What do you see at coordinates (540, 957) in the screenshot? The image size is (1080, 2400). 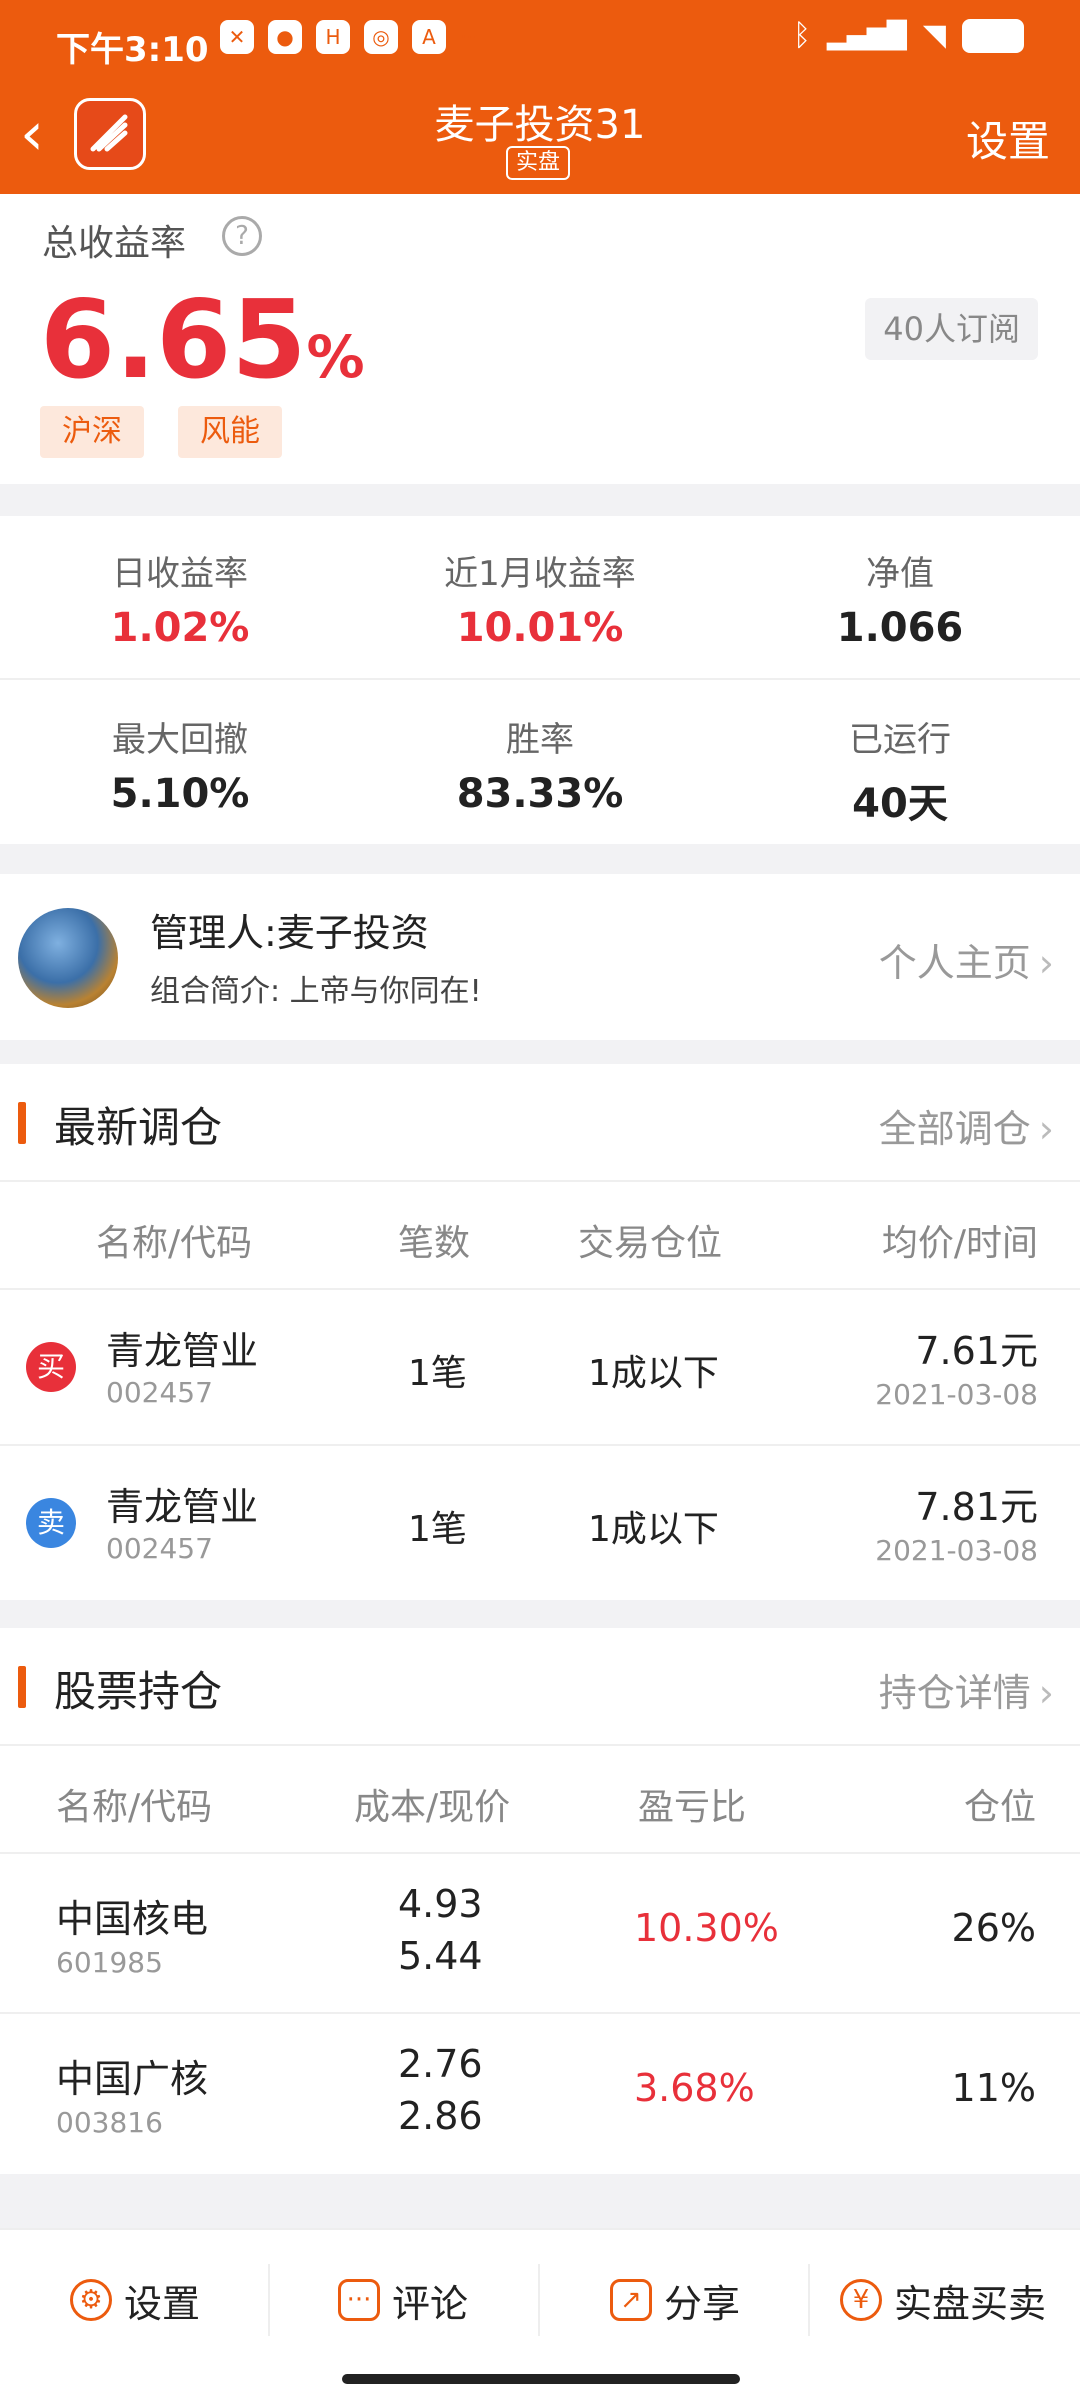 I see `manager-card: 管理人:麦子投资 组合简介: 上帝与你同在! 个人主页 ›` at bounding box center [540, 957].